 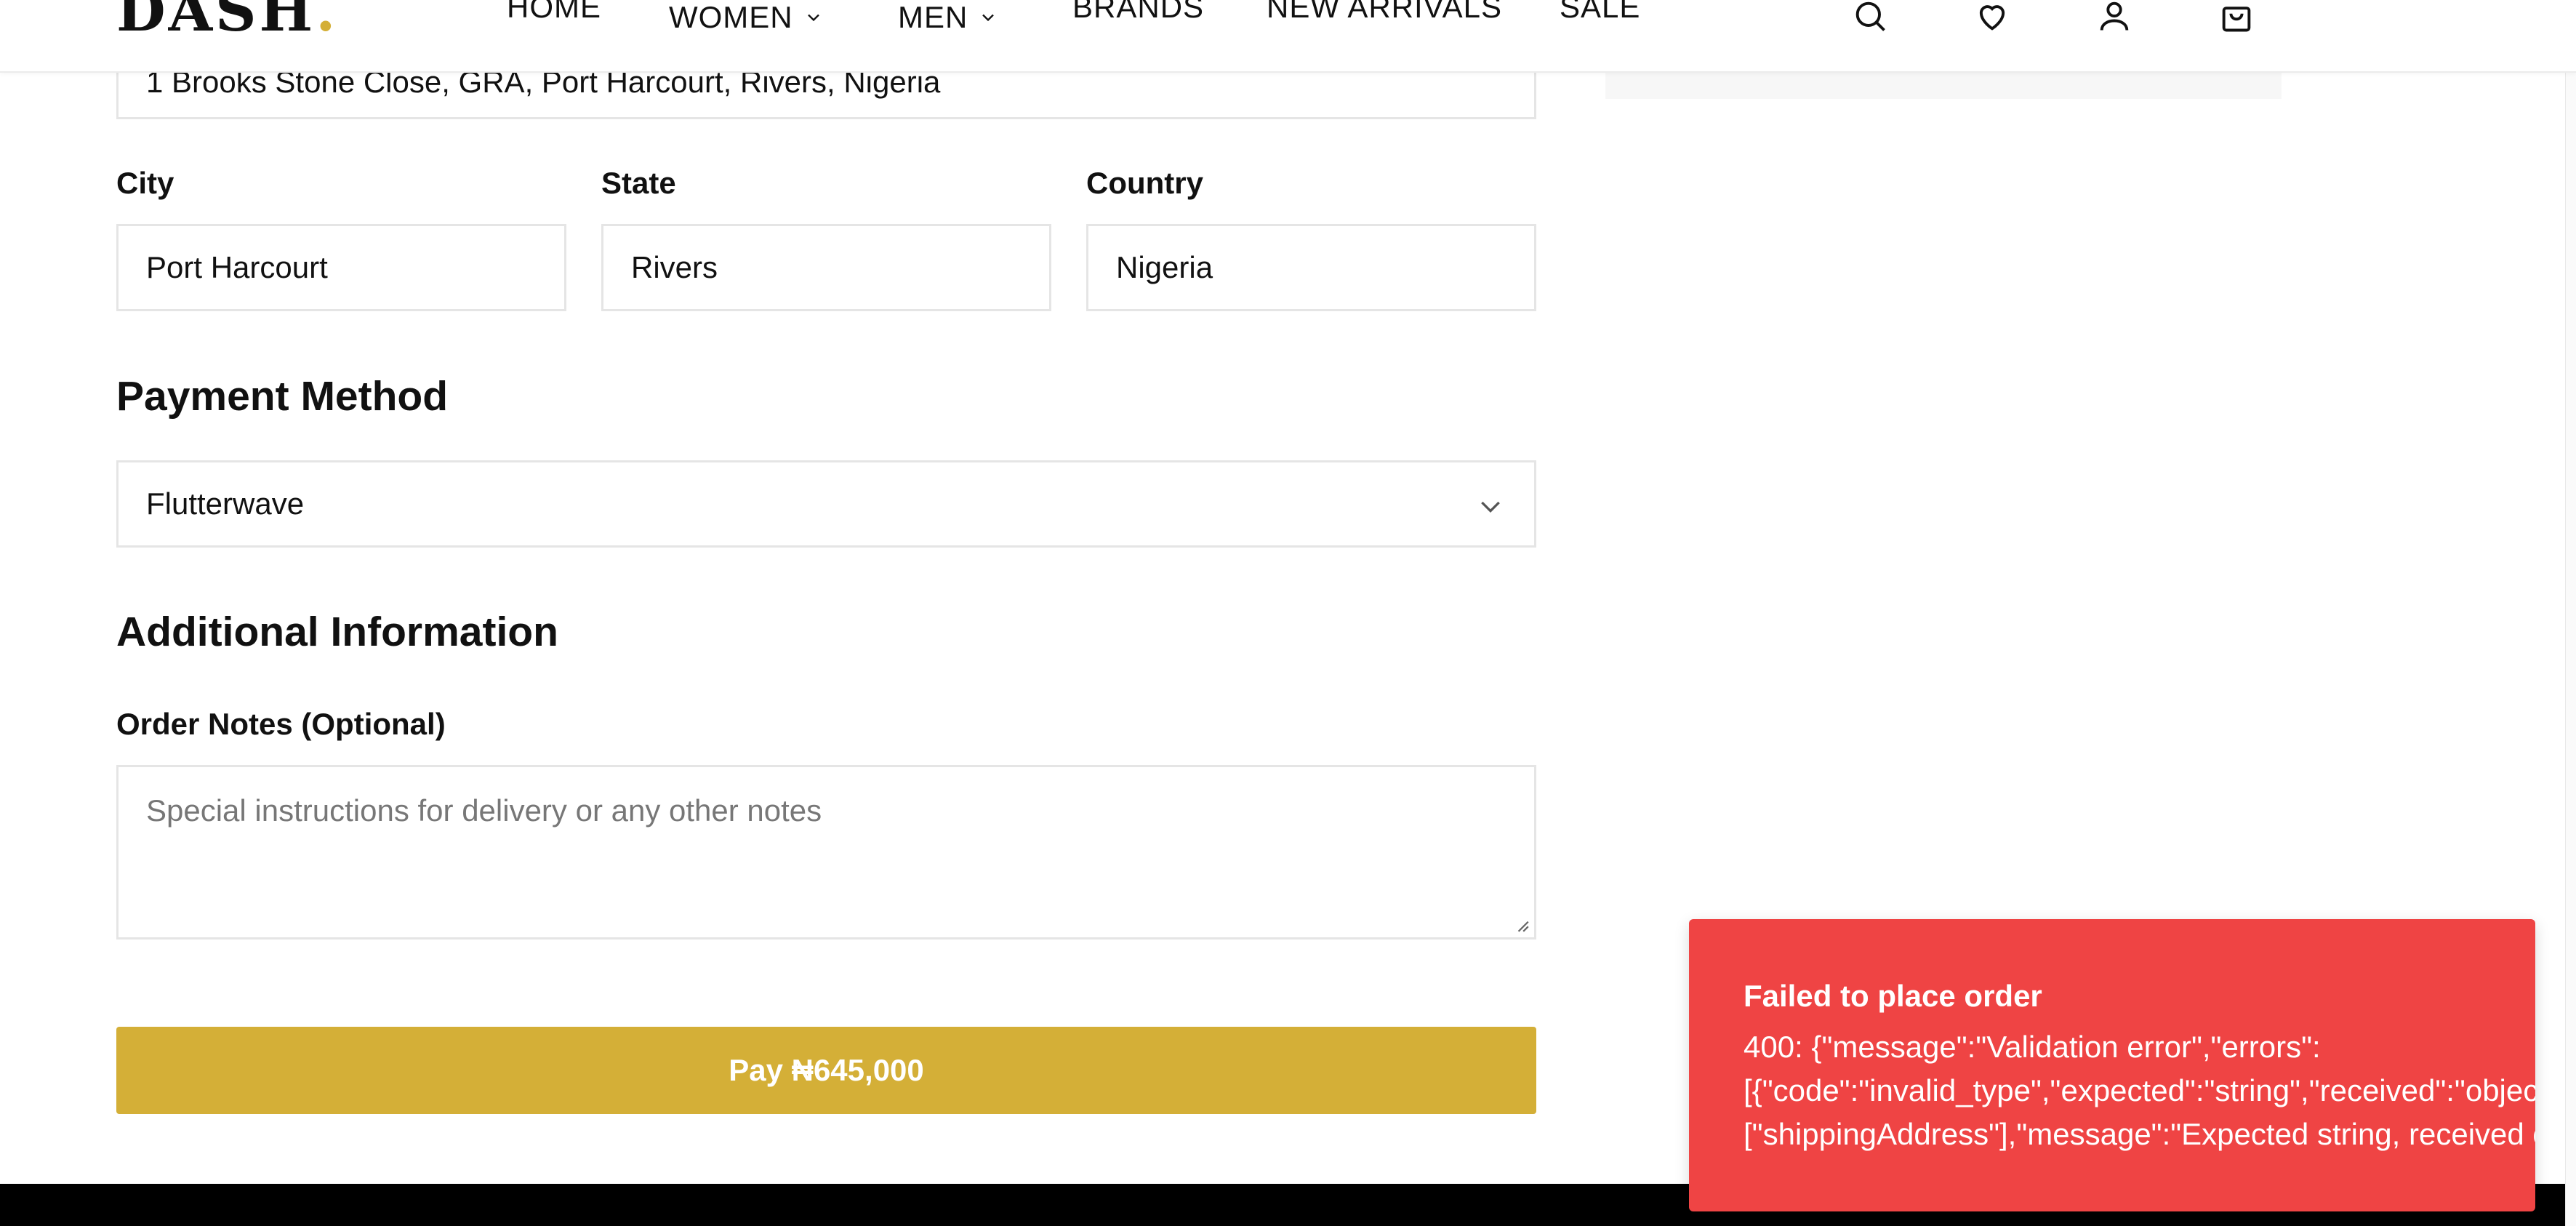 What do you see at coordinates (1944, 86) in the screenshot?
I see `order-summary-panel` at bounding box center [1944, 86].